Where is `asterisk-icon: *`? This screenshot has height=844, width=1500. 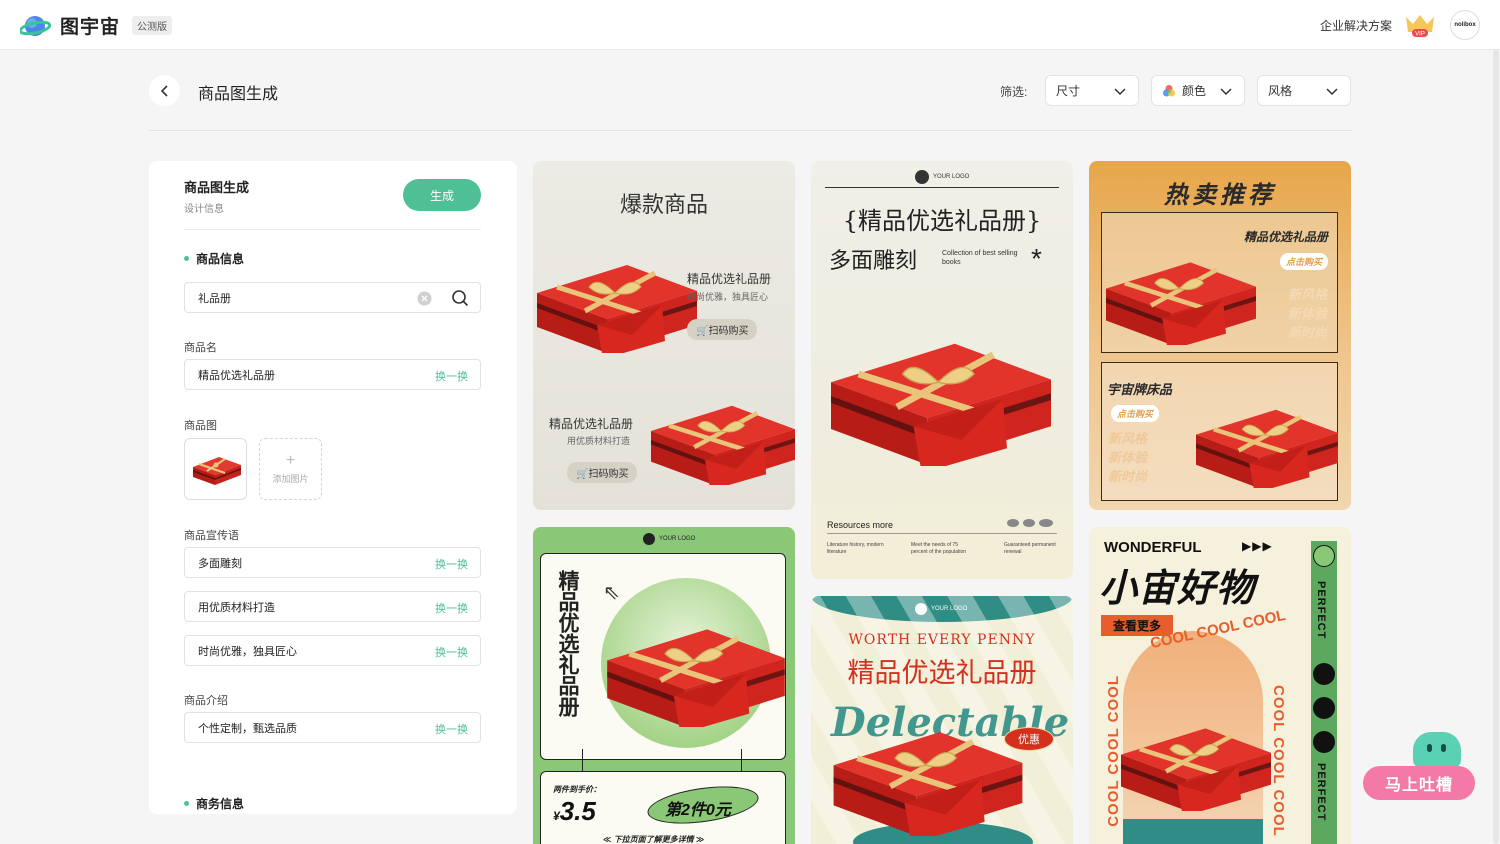
asterisk-icon: * is located at coordinates (1036, 258).